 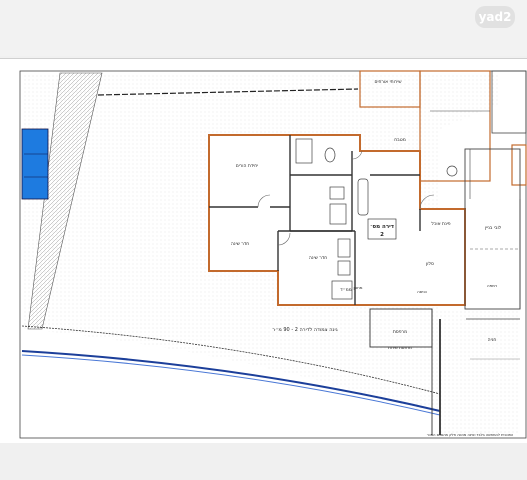 I want to click on label-master-bedroom: יחידת הורים, so click(x=247, y=166).